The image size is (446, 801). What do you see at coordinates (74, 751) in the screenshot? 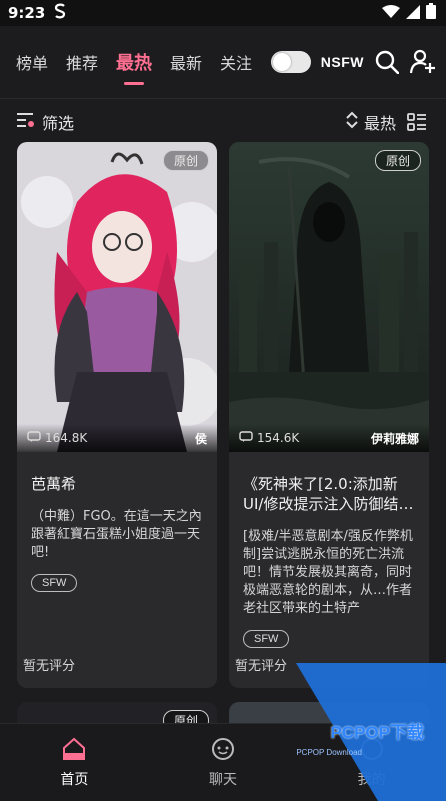
I see `home-icon` at bounding box center [74, 751].